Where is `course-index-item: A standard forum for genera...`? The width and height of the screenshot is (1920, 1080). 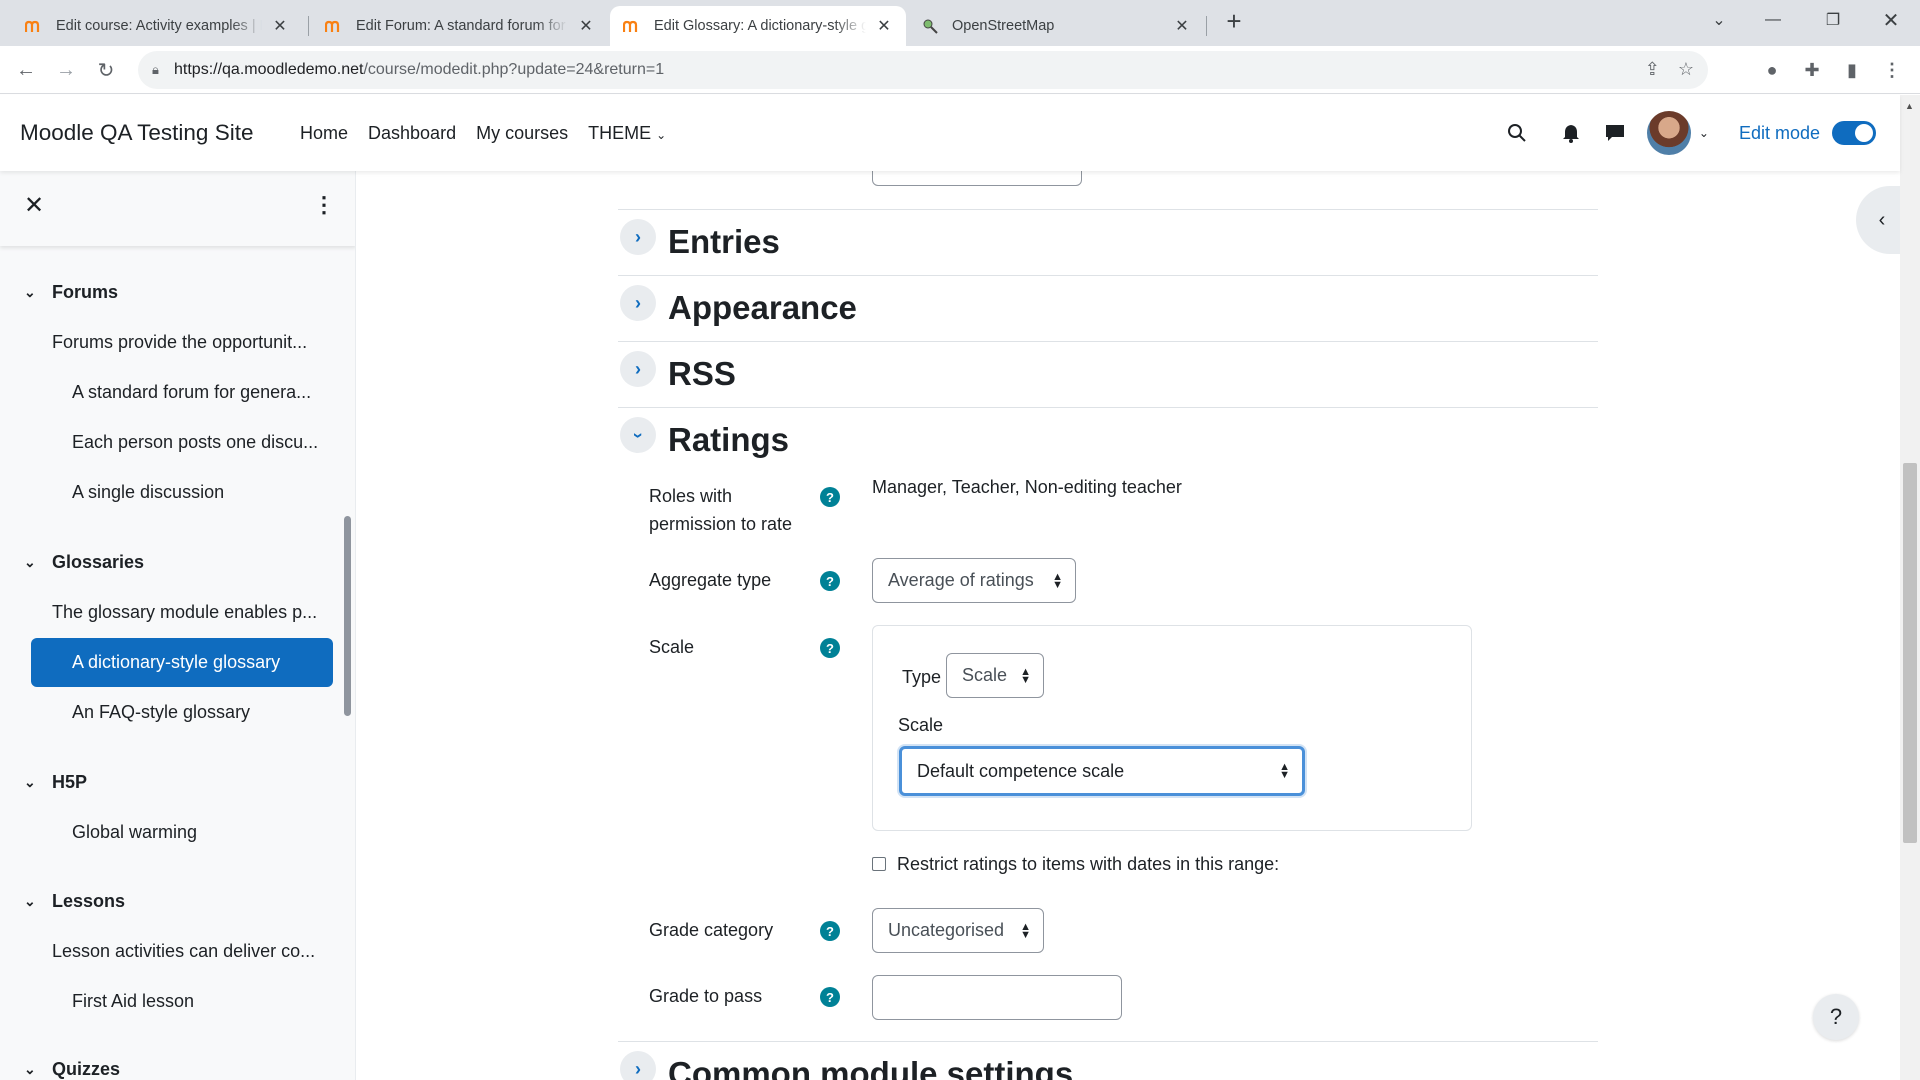 course-index-item: A standard forum for genera... is located at coordinates (191, 392).